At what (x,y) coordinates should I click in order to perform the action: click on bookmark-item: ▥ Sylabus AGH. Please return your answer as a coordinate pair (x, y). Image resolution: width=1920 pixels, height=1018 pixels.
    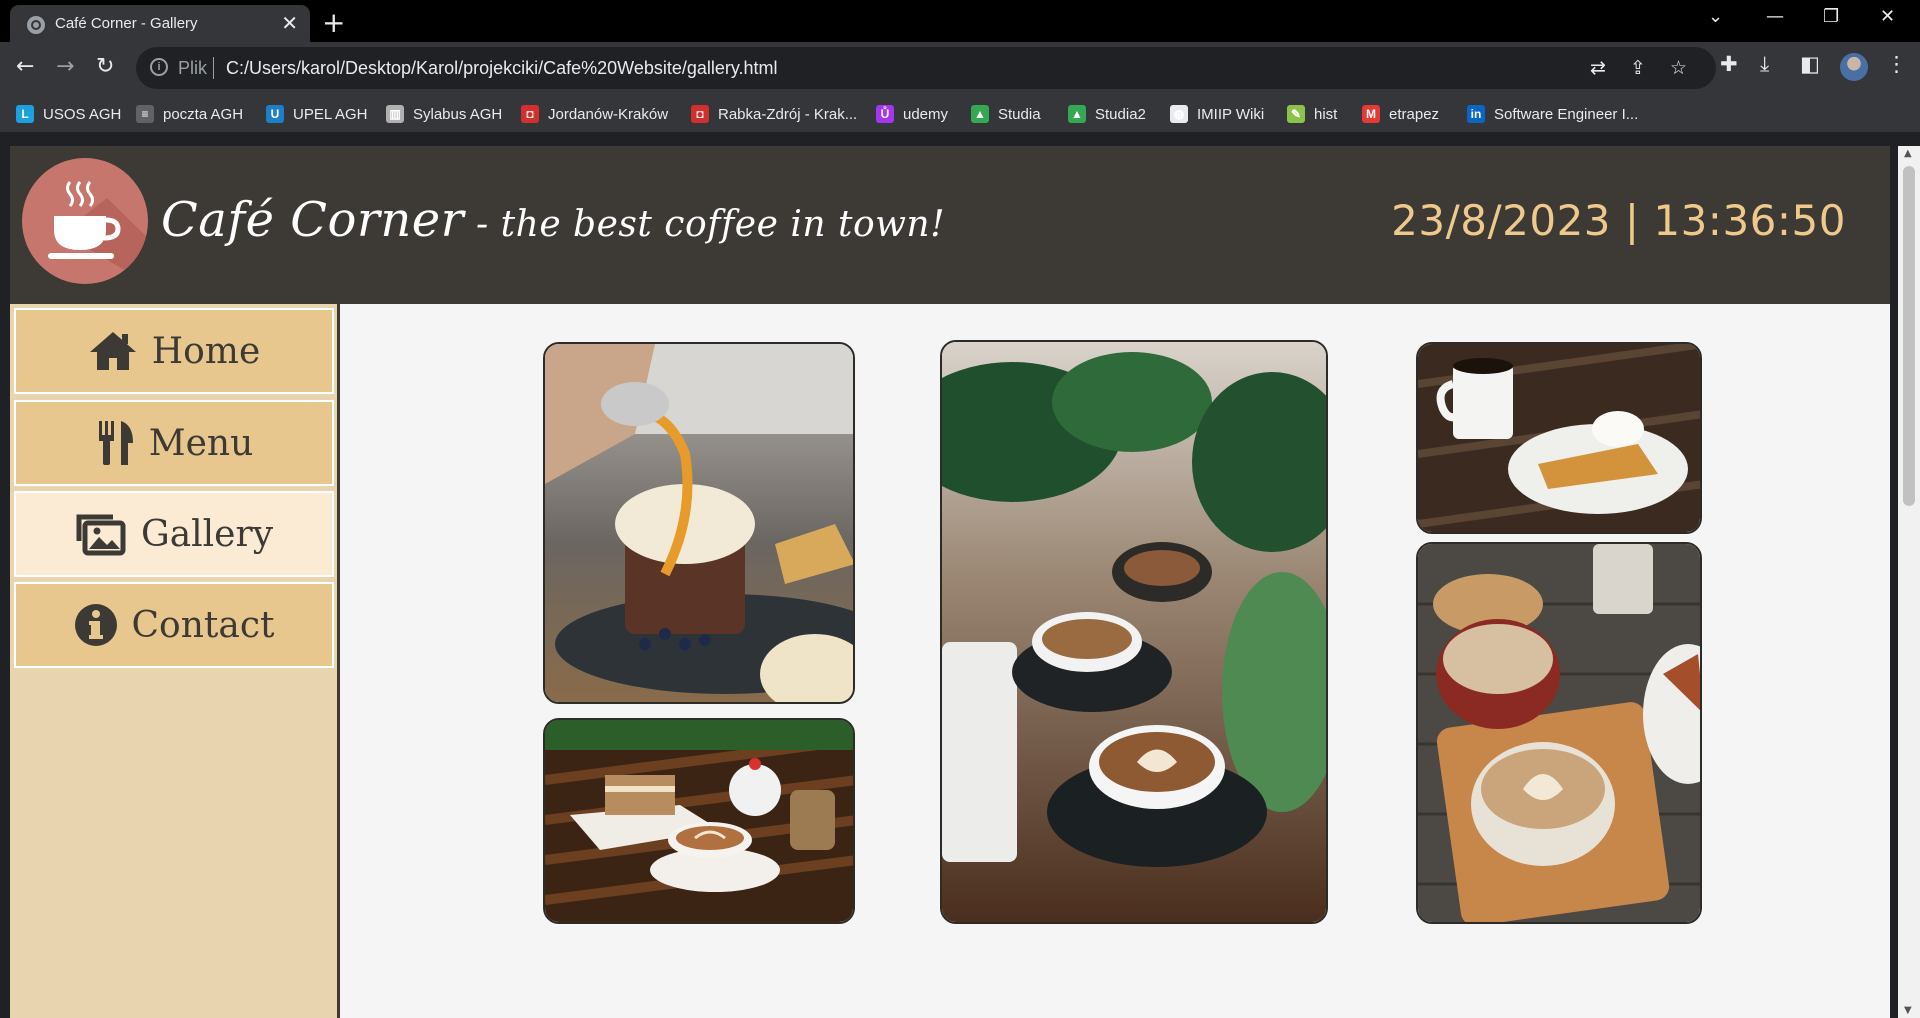
    Looking at the image, I should click on (444, 114).